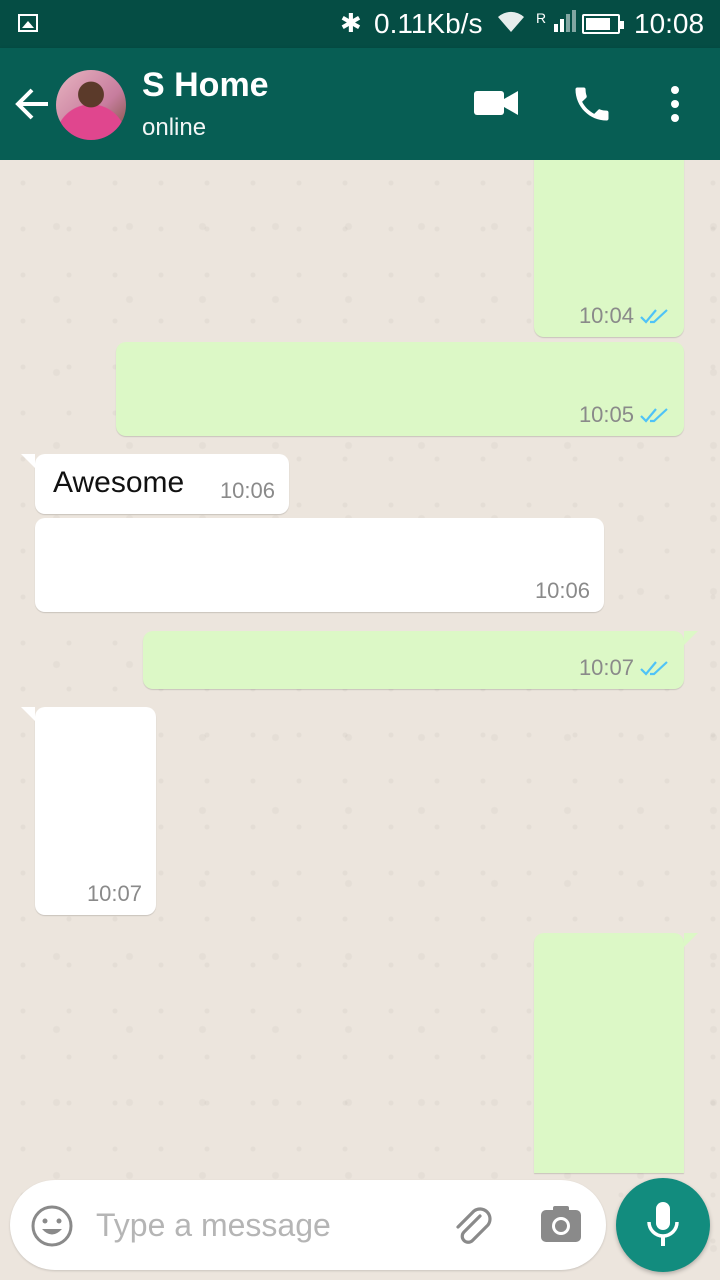  Describe the element at coordinates (351, 23) in the screenshot. I see `bluetooth-icon: ✱` at that location.